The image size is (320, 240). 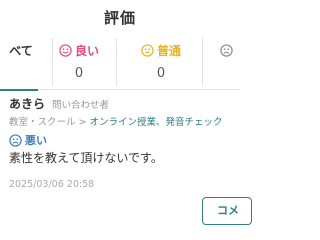 What do you see at coordinates (52, 184) in the screenshot?
I see `review-date: 2025/03/06 20:58` at bounding box center [52, 184].